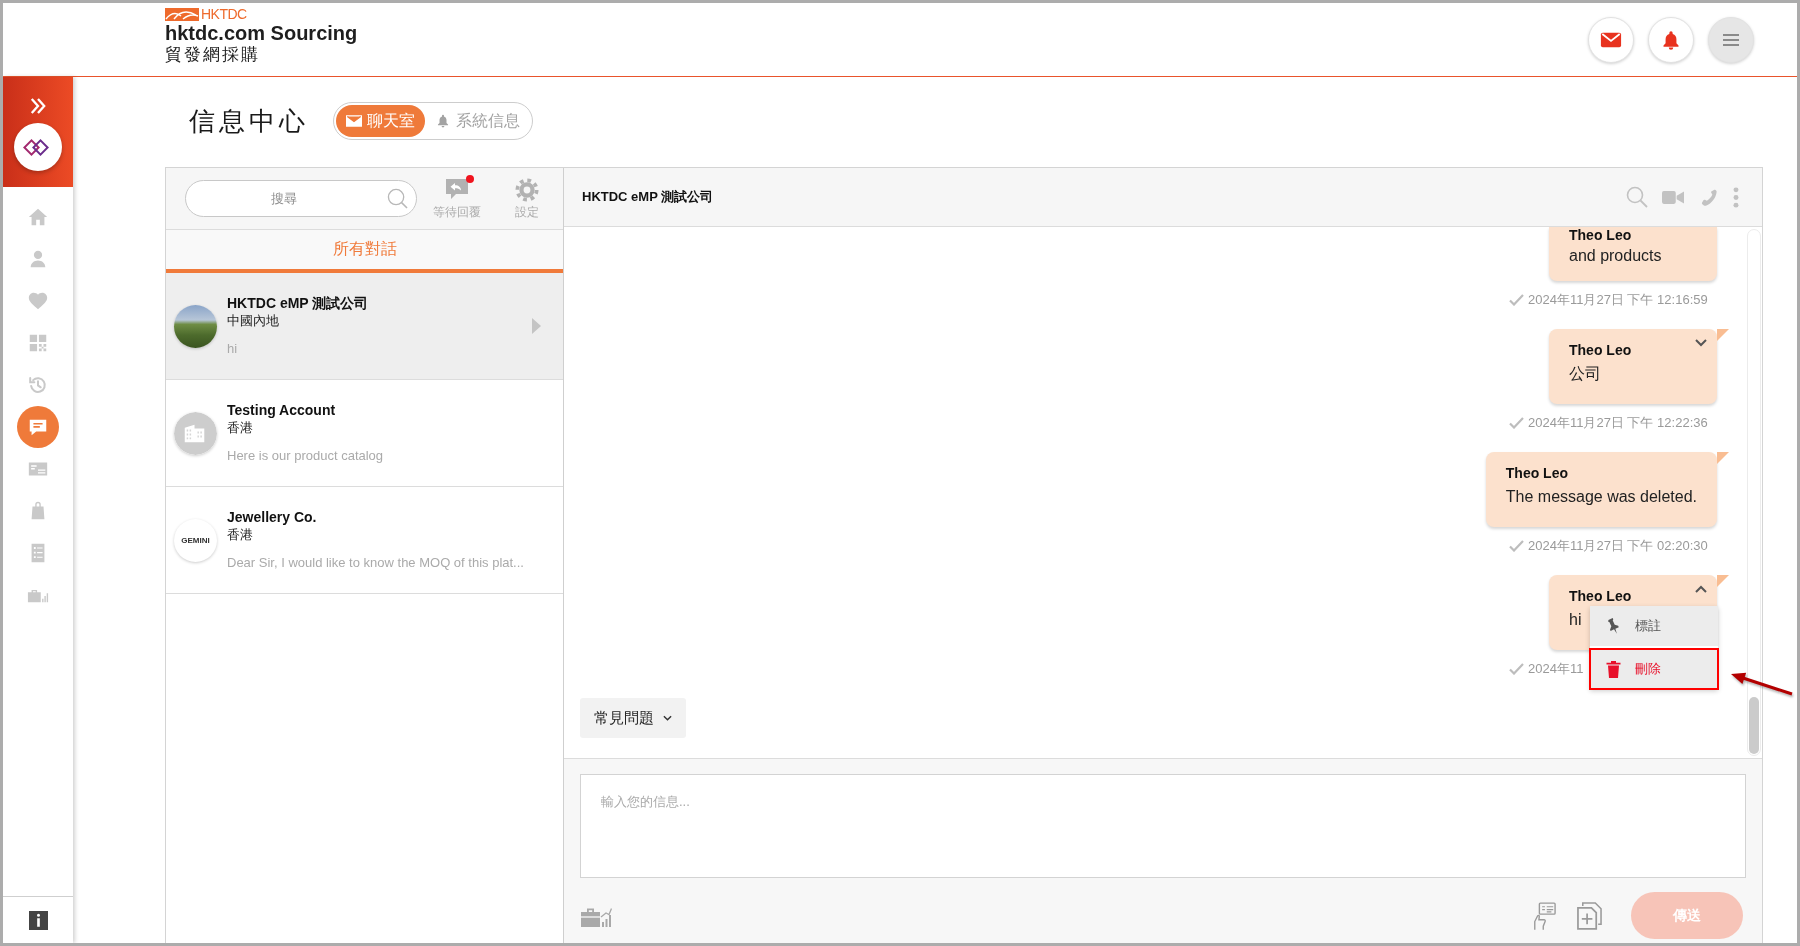 The height and width of the screenshot is (946, 1800). What do you see at coordinates (195, 326) in the screenshot?
I see `photo-placeholder` at bounding box center [195, 326].